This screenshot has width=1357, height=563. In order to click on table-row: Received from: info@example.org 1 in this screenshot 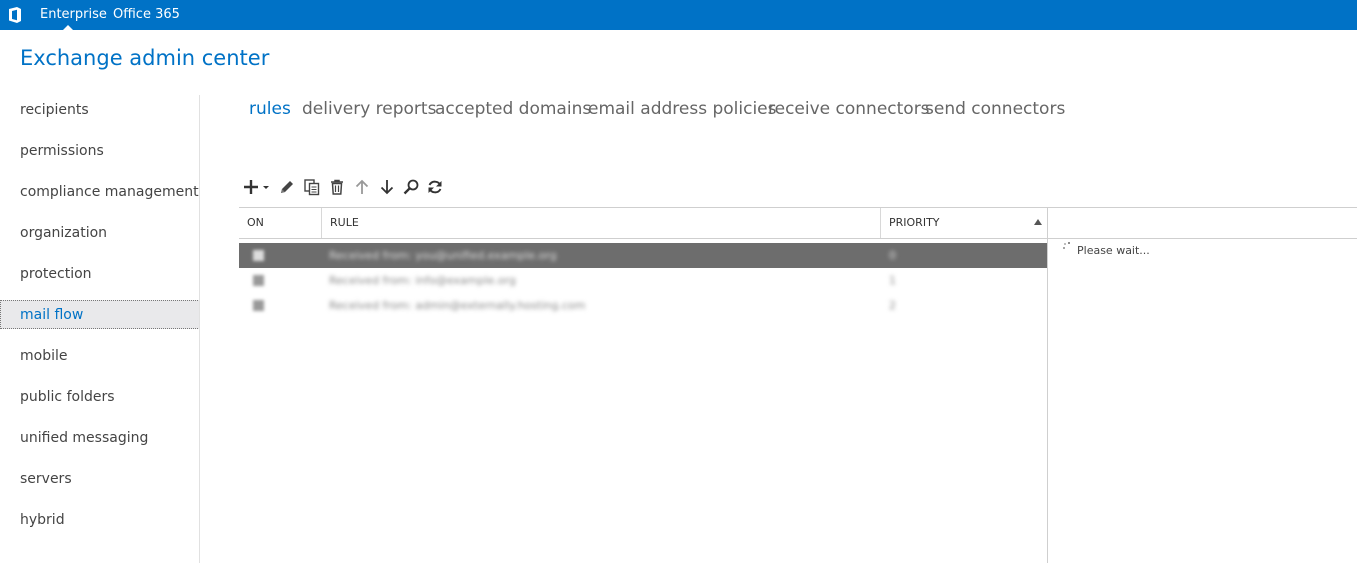, I will do `click(643, 280)`.